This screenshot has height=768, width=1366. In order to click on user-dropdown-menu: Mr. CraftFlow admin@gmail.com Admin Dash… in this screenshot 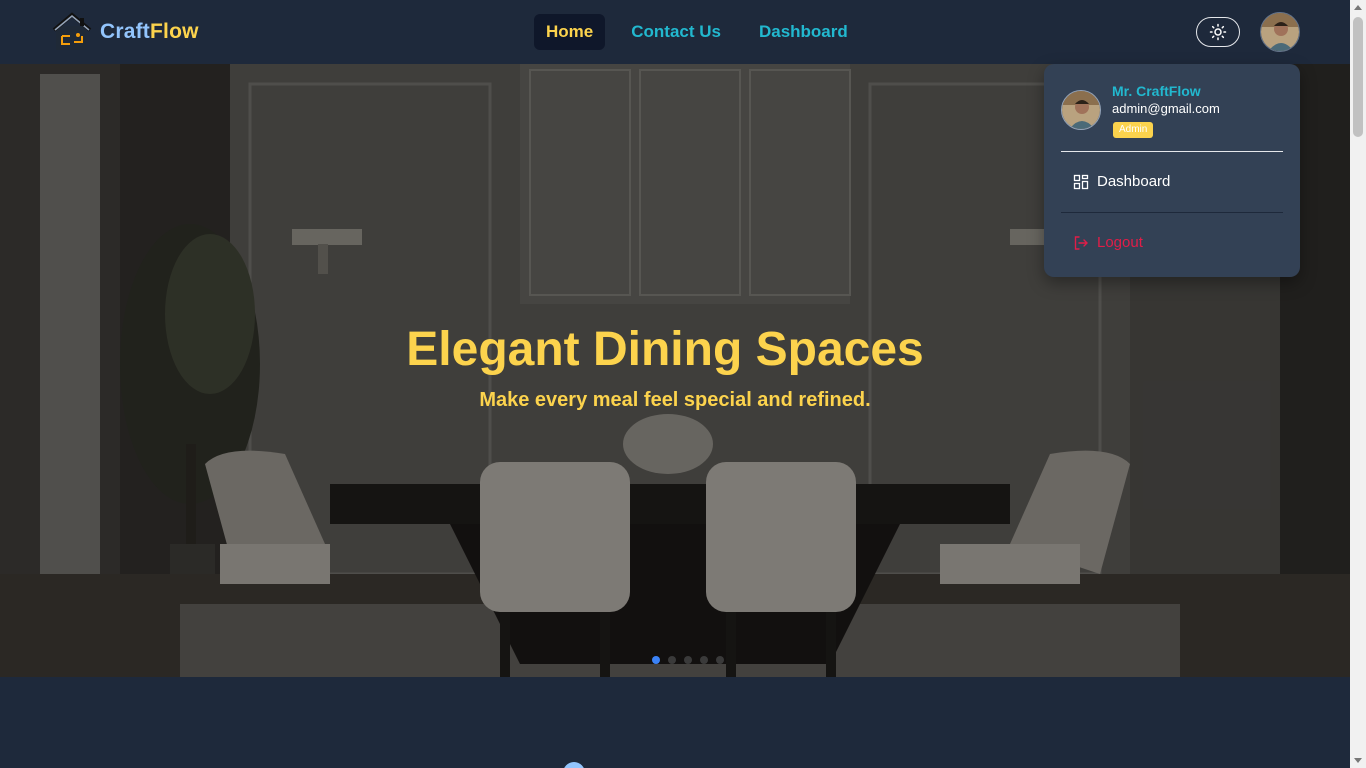, I will do `click(1172, 170)`.